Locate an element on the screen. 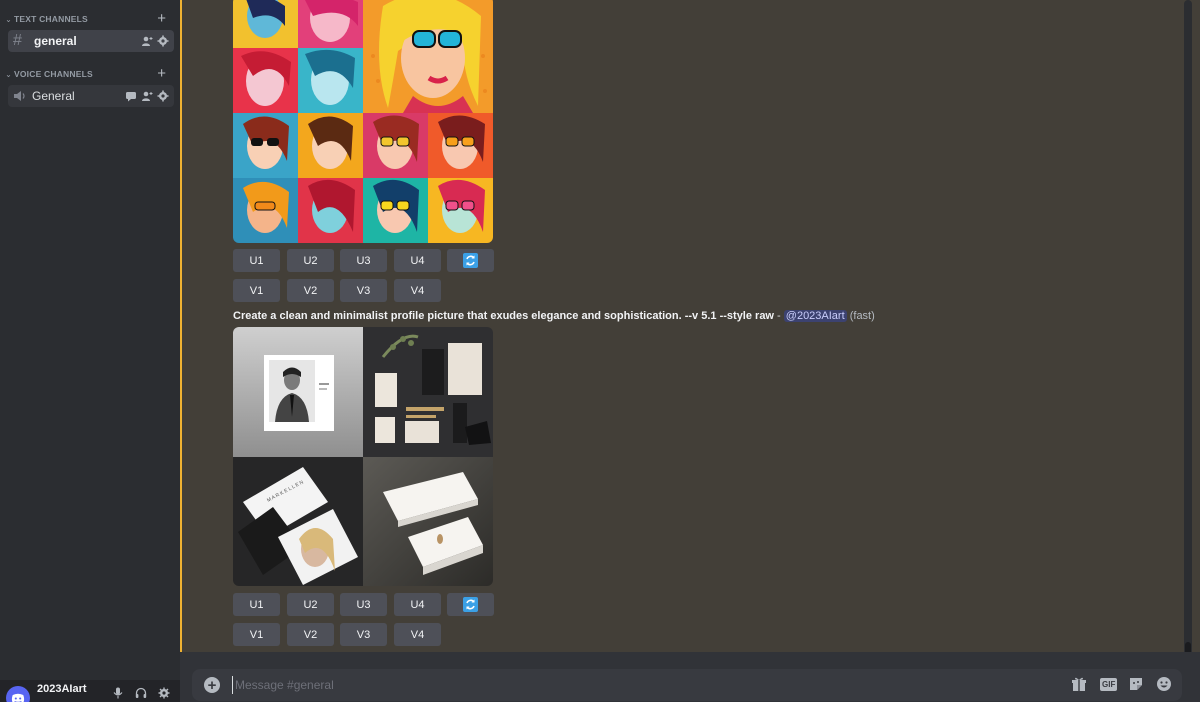 Image resolution: width=1200 pixels, height=702 pixels. gift-icon is located at coordinates (1079, 684).